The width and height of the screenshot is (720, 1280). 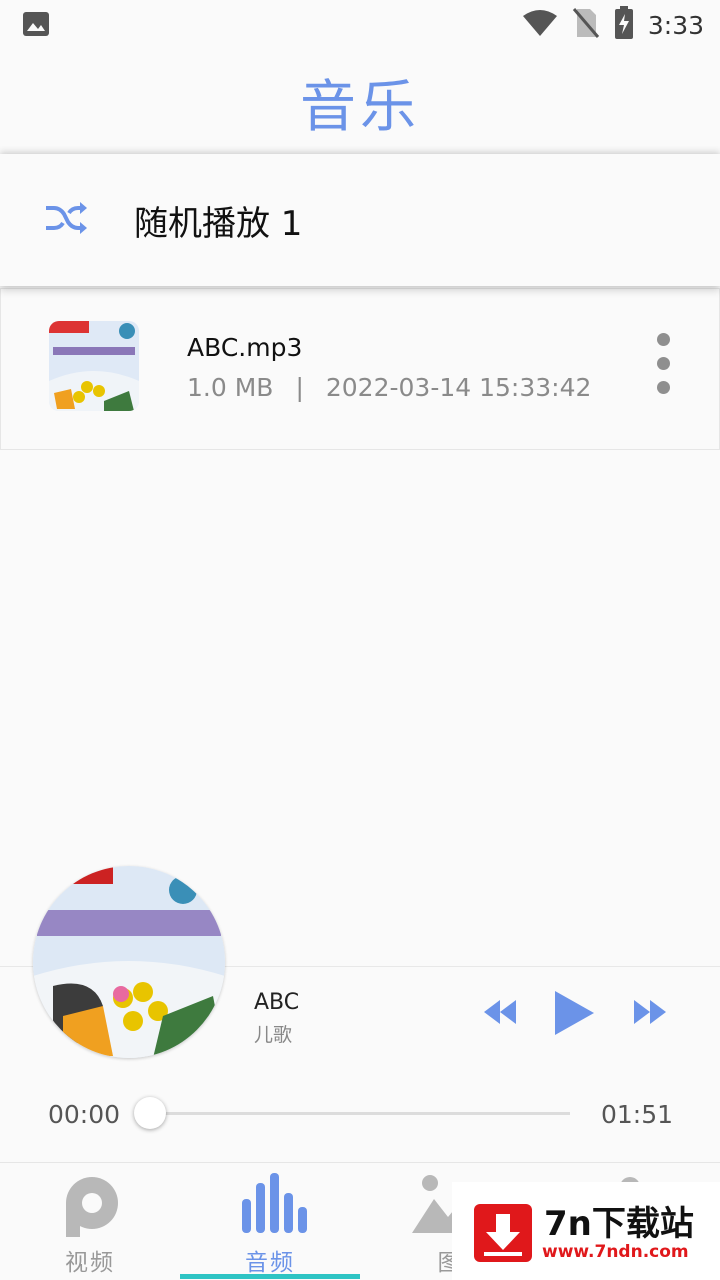 I want to click on watermark-overlay: 7n下载站 www.7ndn.com, so click(x=586, y=1231).